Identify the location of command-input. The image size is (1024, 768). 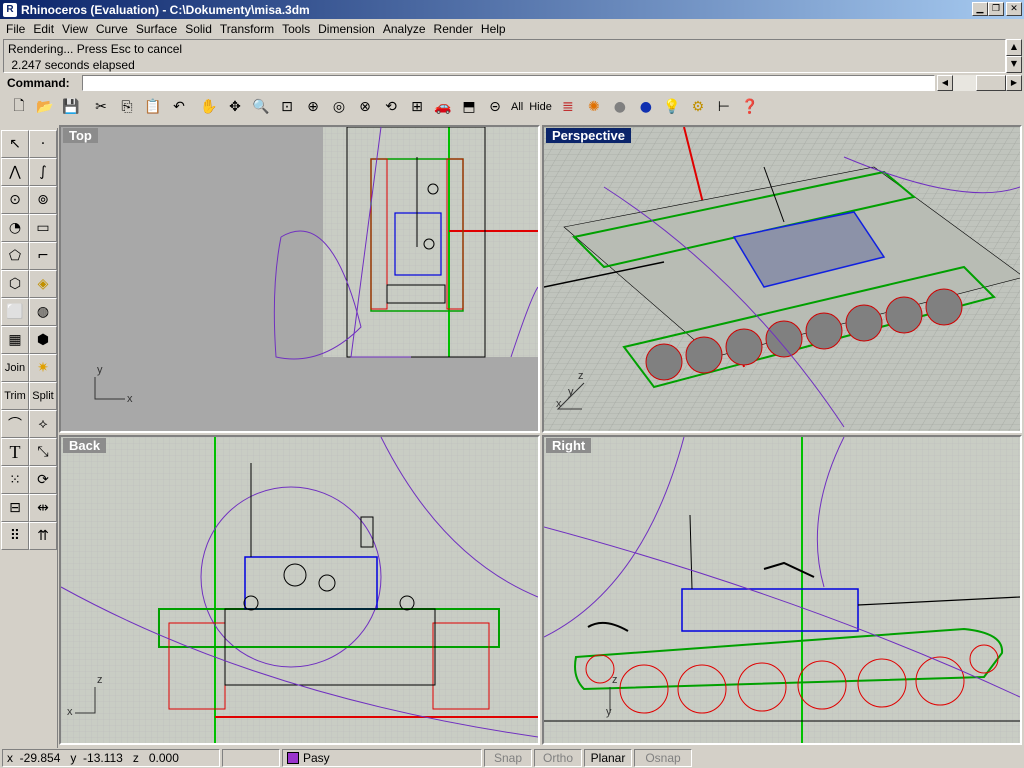
(508, 82).